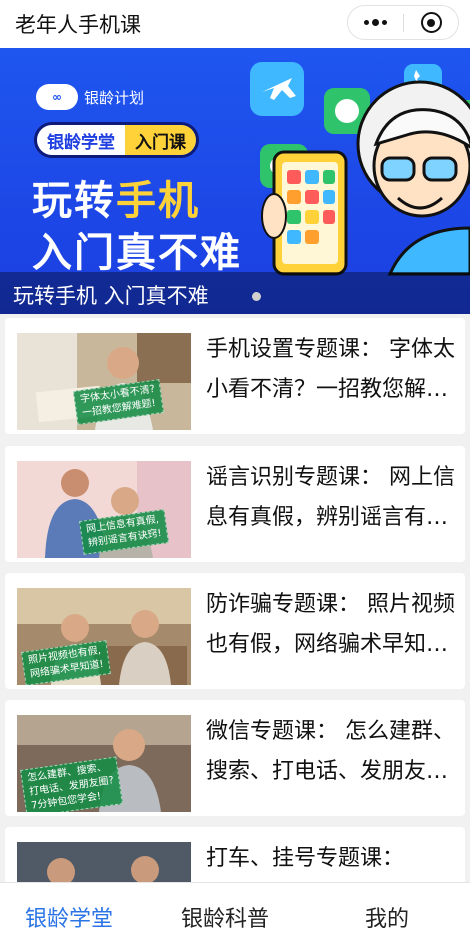  I want to click on banner-illustration, so click(360, 169).